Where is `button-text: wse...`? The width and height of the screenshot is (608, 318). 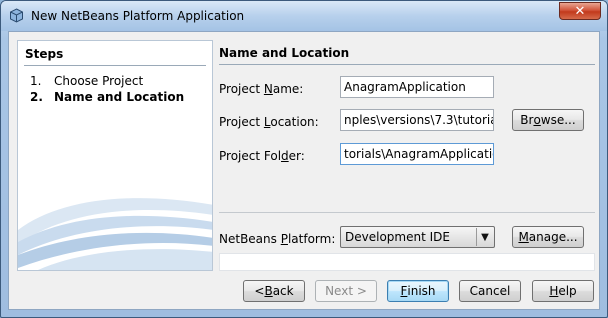 button-text: wse... is located at coordinates (558, 120).